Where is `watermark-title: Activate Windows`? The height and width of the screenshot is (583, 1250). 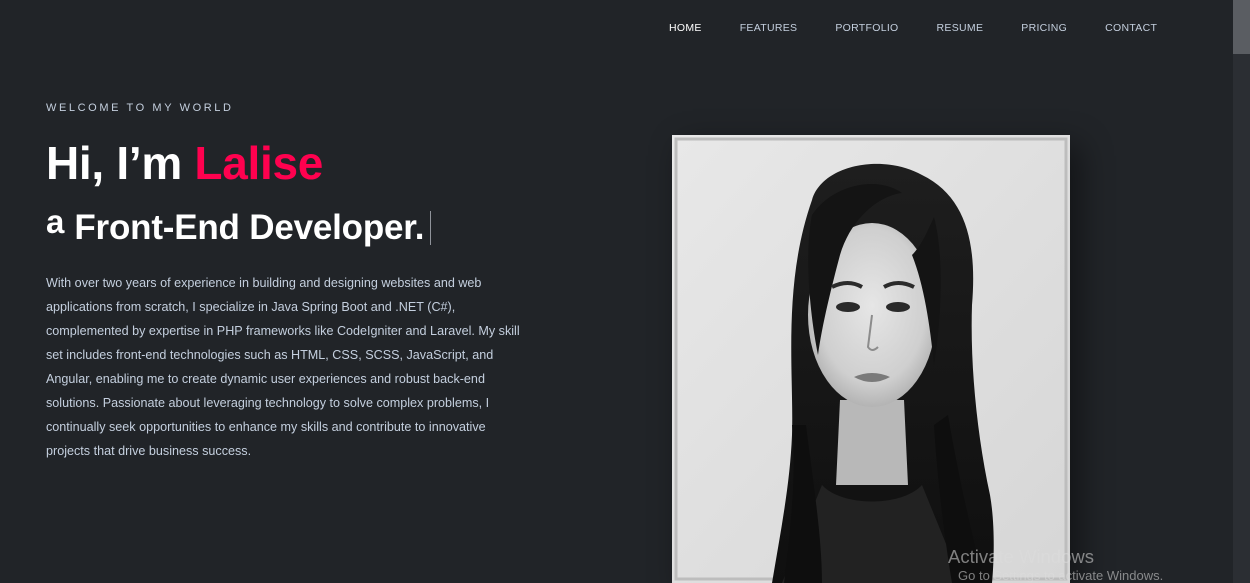
watermark-title: Activate Windows is located at coordinates (1021, 556).